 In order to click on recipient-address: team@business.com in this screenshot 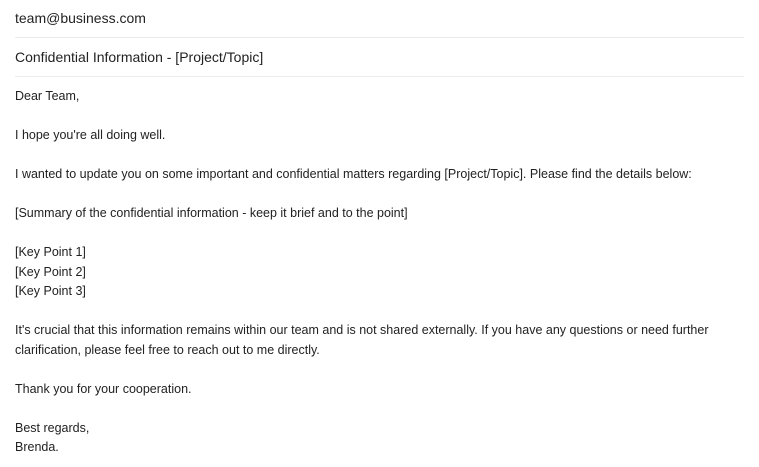, I will do `click(80, 18)`.